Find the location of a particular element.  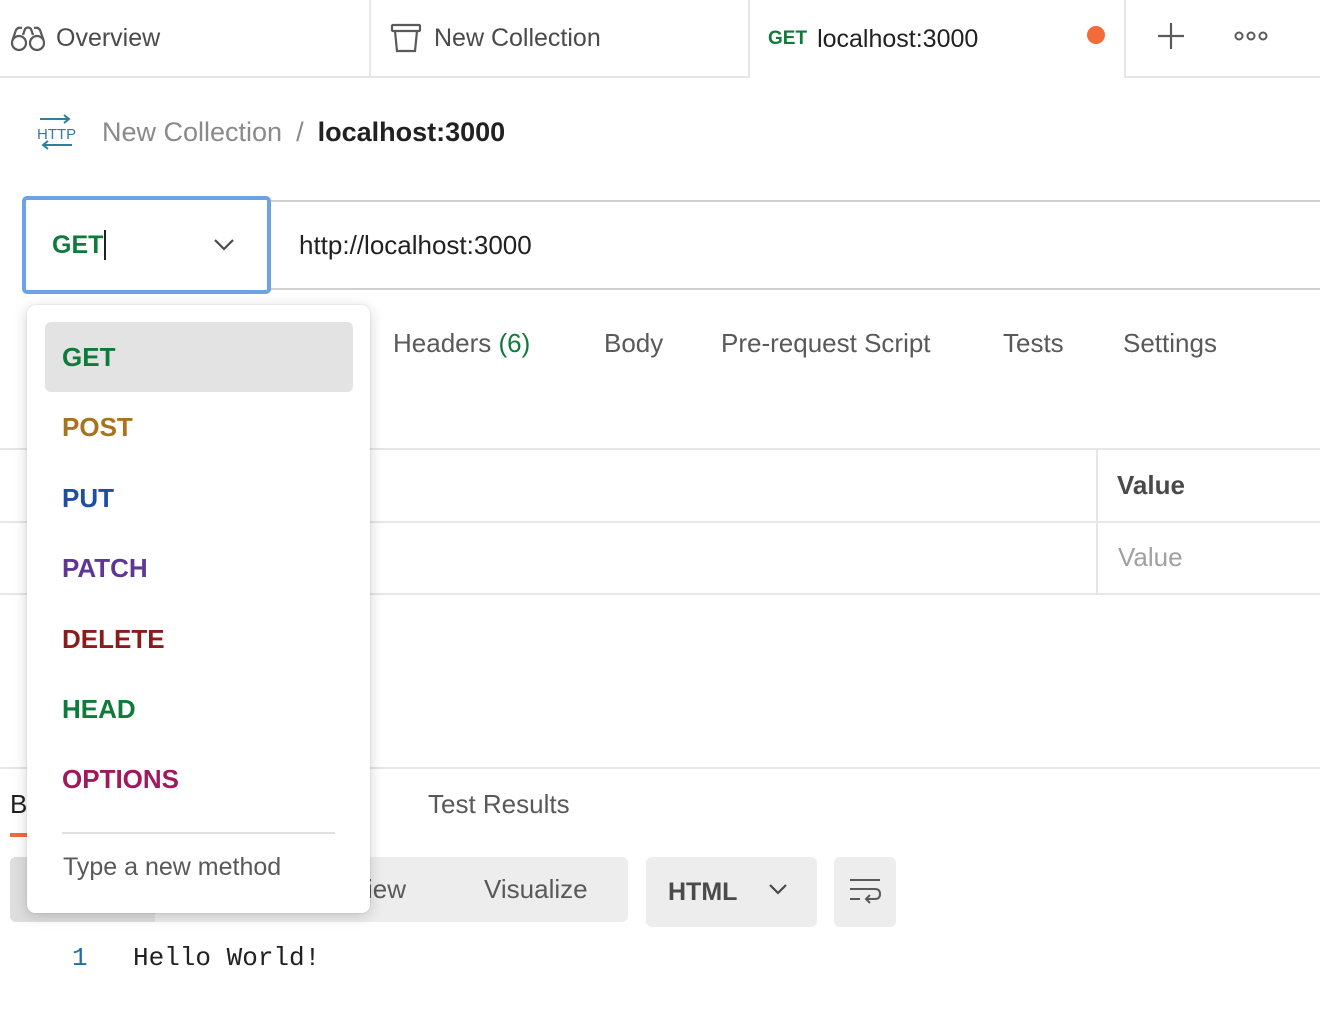

breadcrumb: HTTP New Collection / localhost:3000 is located at coordinates (270, 132).